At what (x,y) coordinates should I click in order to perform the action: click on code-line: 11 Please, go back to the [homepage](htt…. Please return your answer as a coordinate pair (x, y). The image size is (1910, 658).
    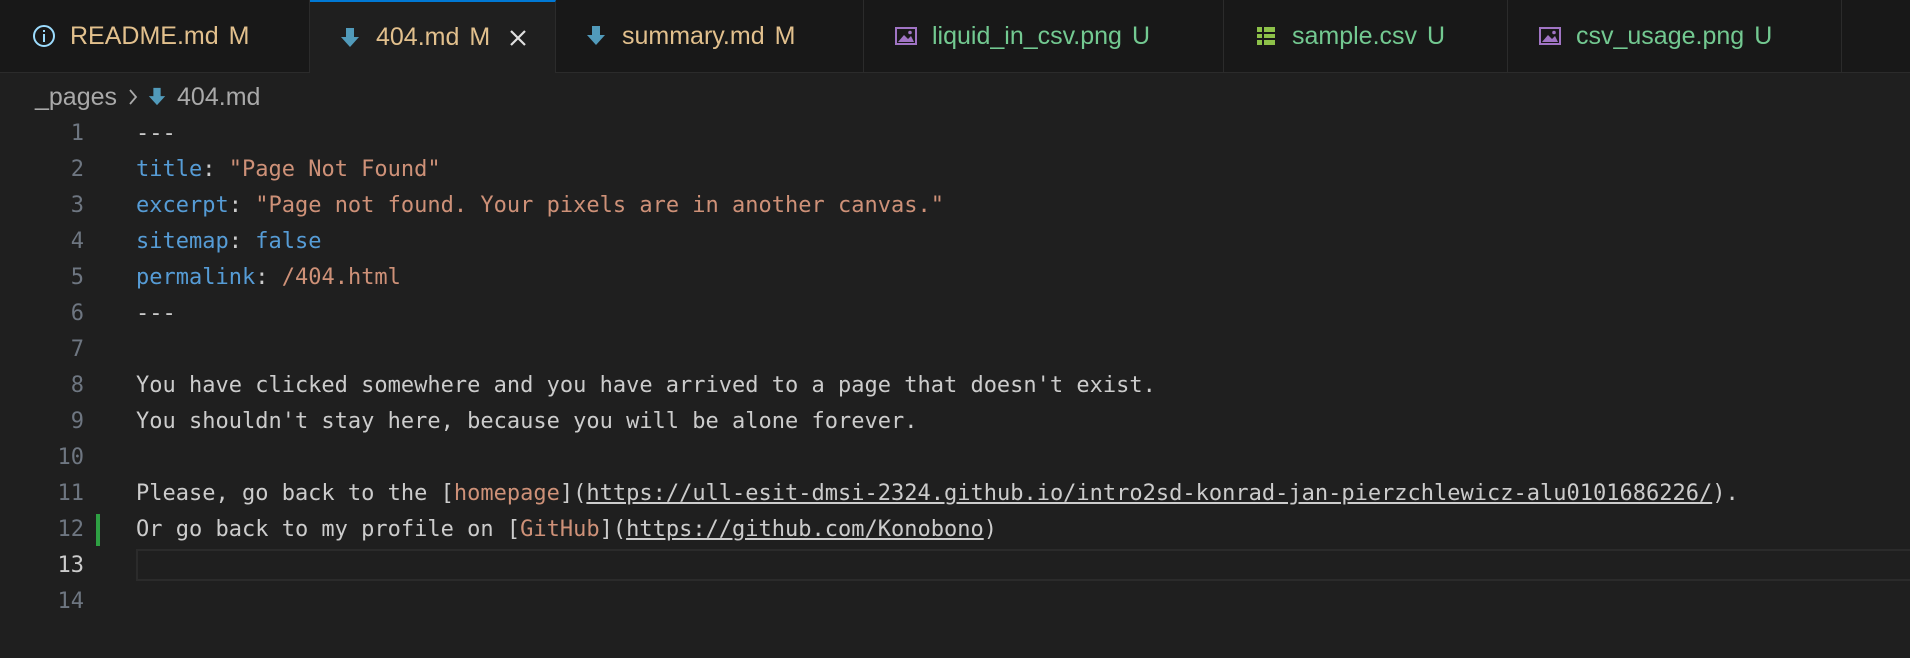
    Looking at the image, I should click on (955, 494).